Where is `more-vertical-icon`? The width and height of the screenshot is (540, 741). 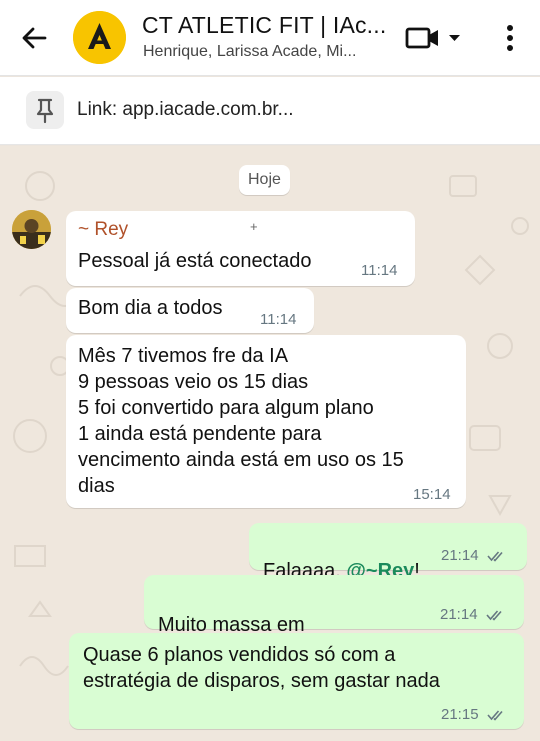 more-vertical-icon is located at coordinates (510, 38).